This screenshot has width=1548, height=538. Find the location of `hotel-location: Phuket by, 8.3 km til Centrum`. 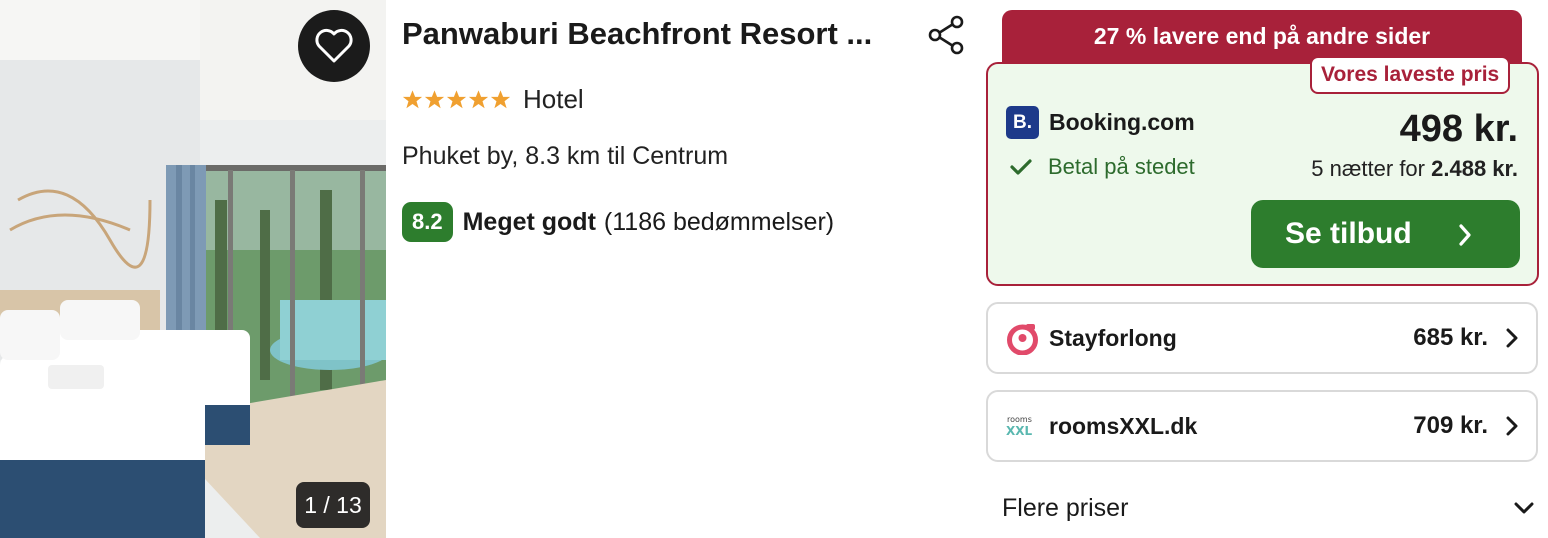

hotel-location: Phuket by, 8.3 km til Centrum is located at coordinates (565, 156).